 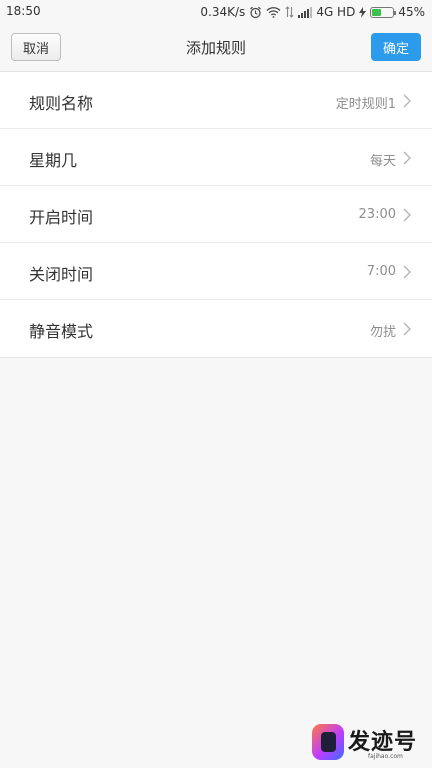 What do you see at coordinates (363, 12) in the screenshot?
I see `charging-icon` at bounding box center [363, 12].